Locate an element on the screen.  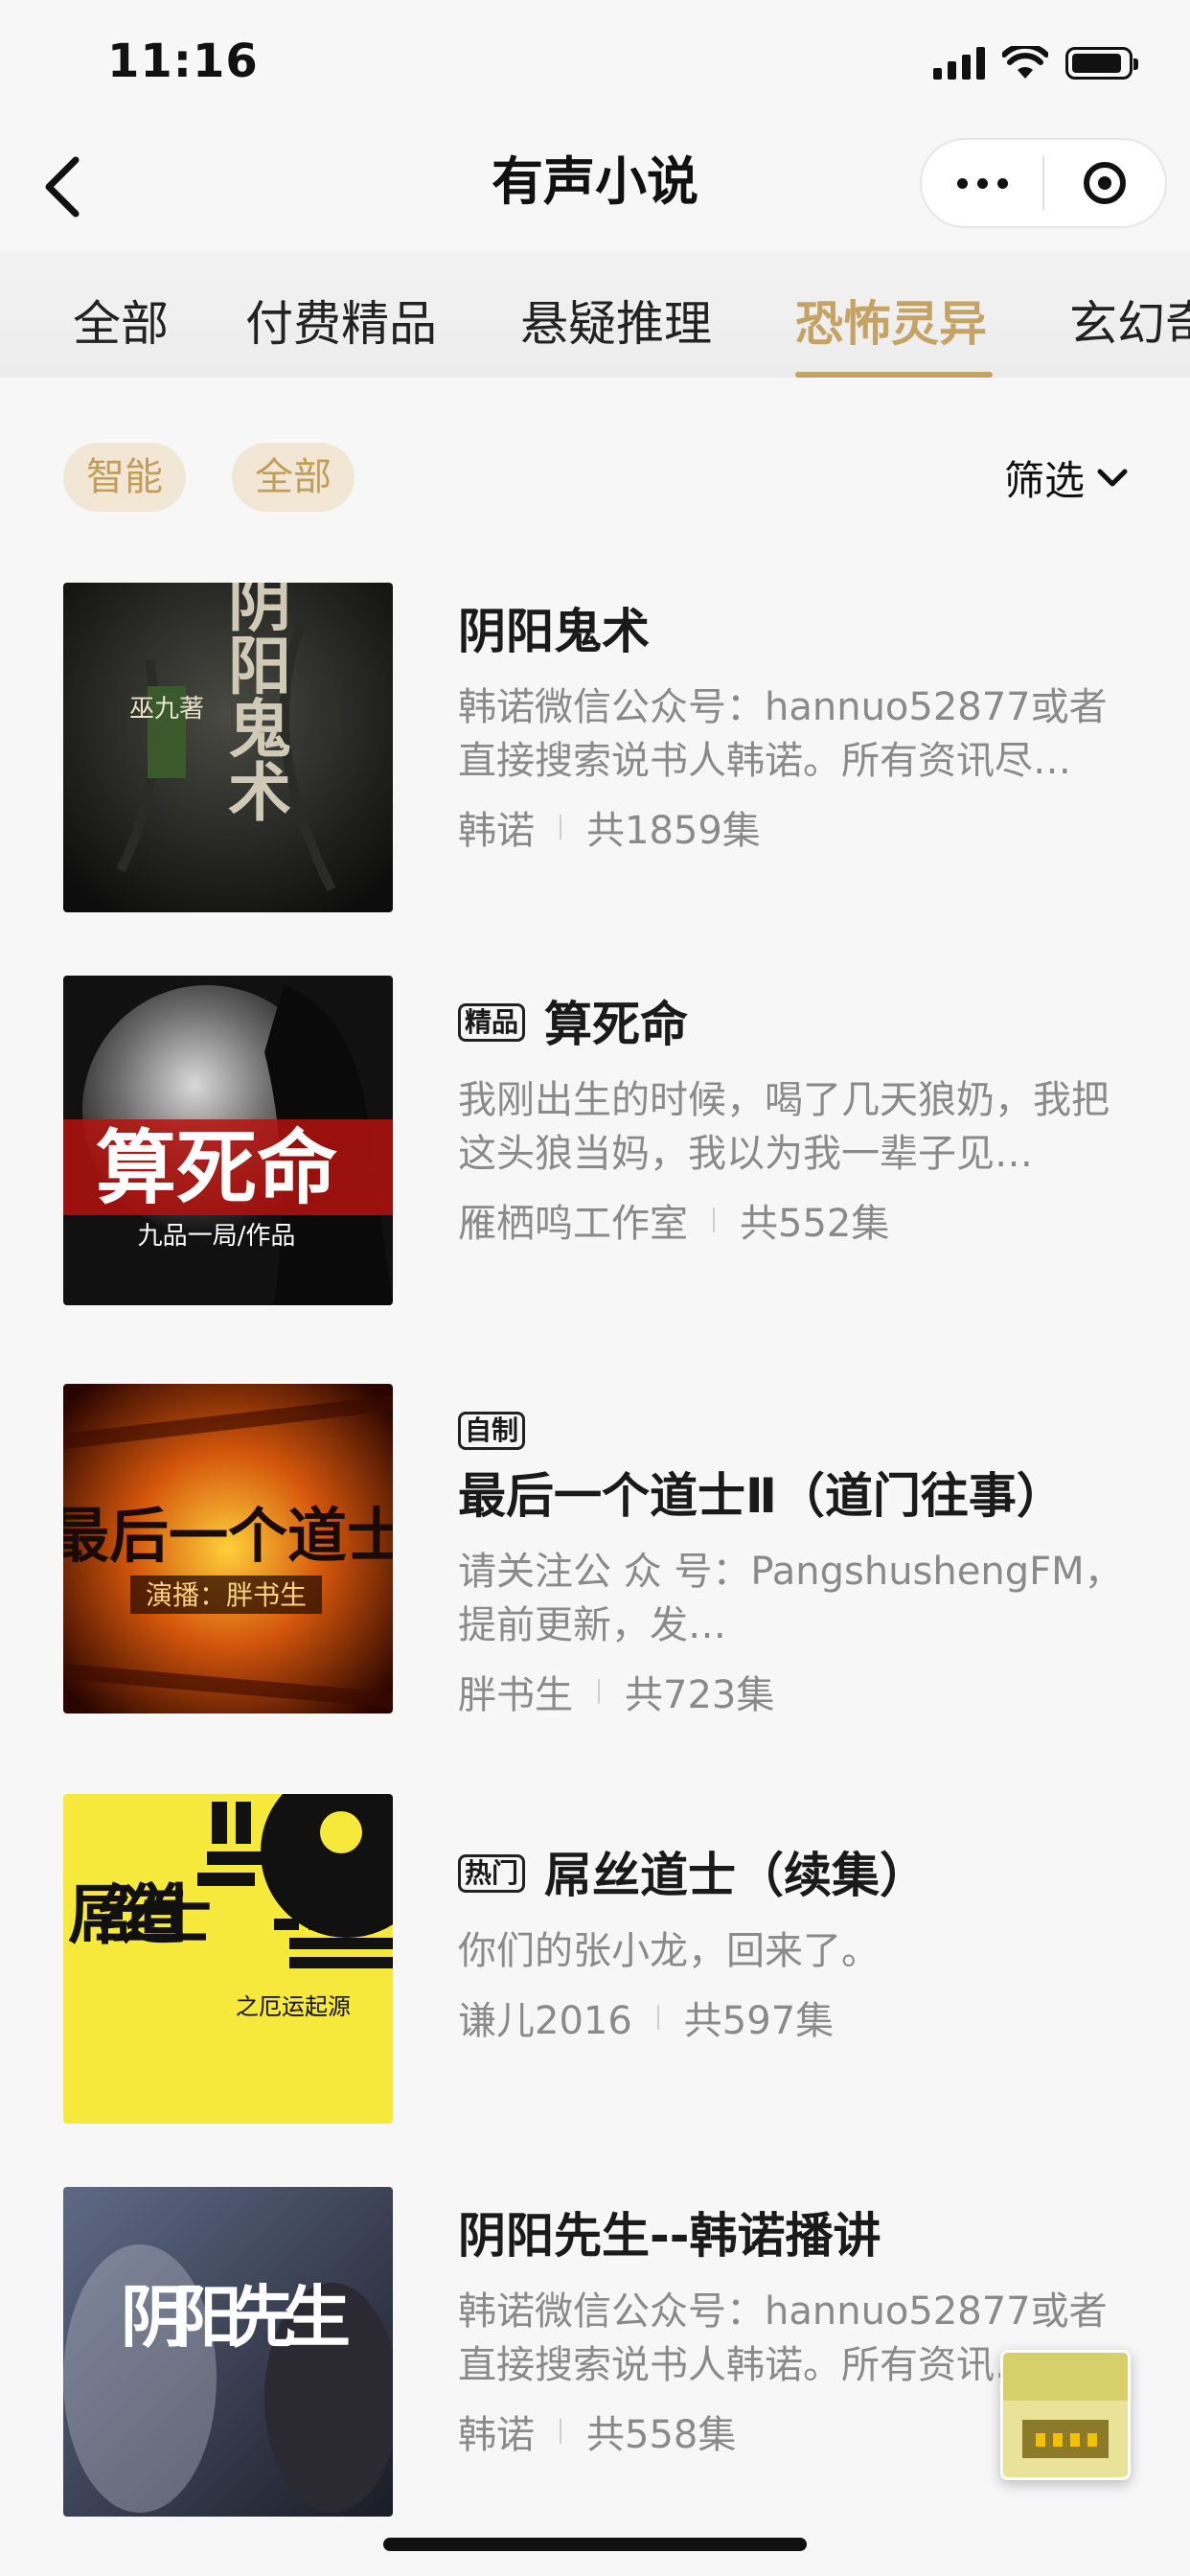
cover-title: 屌丝道士 is located at coordinates (140, 1915).